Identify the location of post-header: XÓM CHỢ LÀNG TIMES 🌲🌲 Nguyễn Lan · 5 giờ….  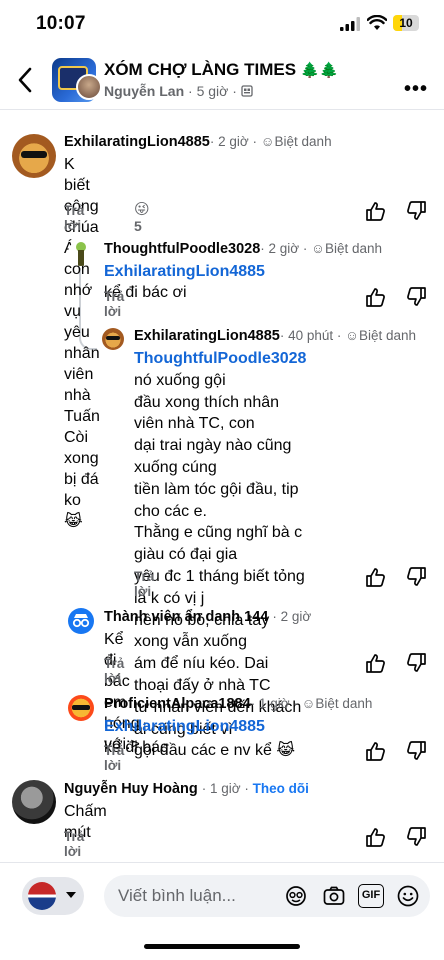
(222, 79).